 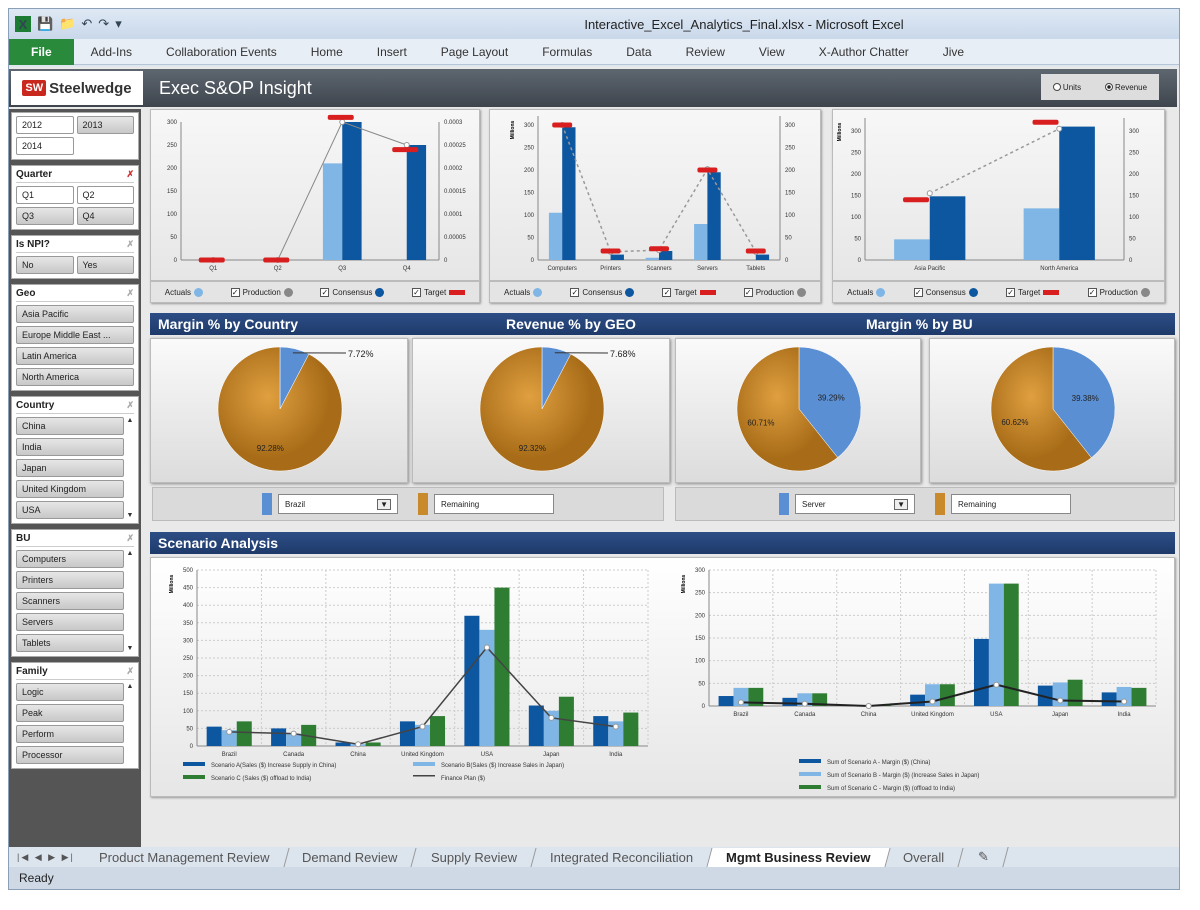 What do you see at coordinates (70, 468) in the screenshot?
I see `slicer-item: Japan` at bounding box center [70, 468].